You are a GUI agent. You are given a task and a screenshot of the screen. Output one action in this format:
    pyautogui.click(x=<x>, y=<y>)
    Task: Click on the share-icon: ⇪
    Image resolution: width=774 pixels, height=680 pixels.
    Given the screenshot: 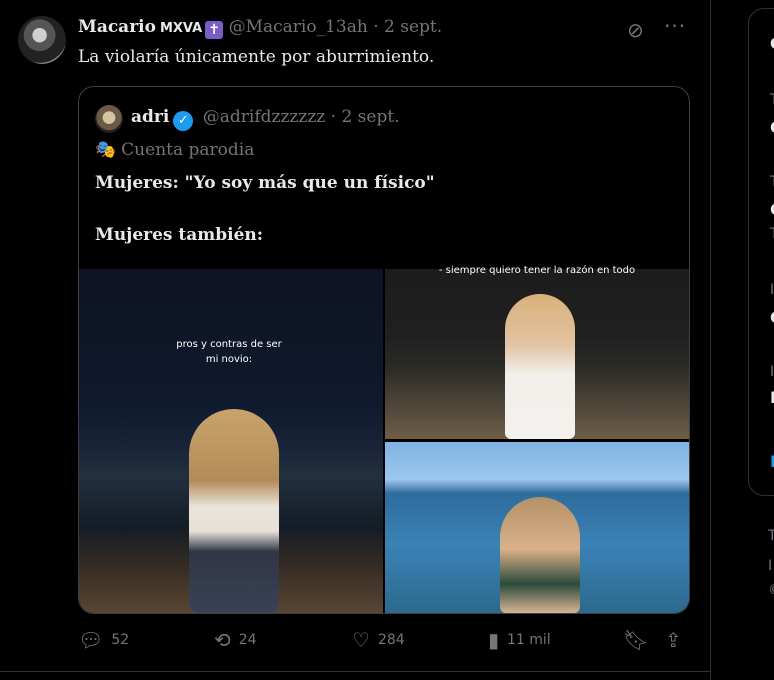 What is the action you would take?
    pyautogui.click(x=673, y=640)
    